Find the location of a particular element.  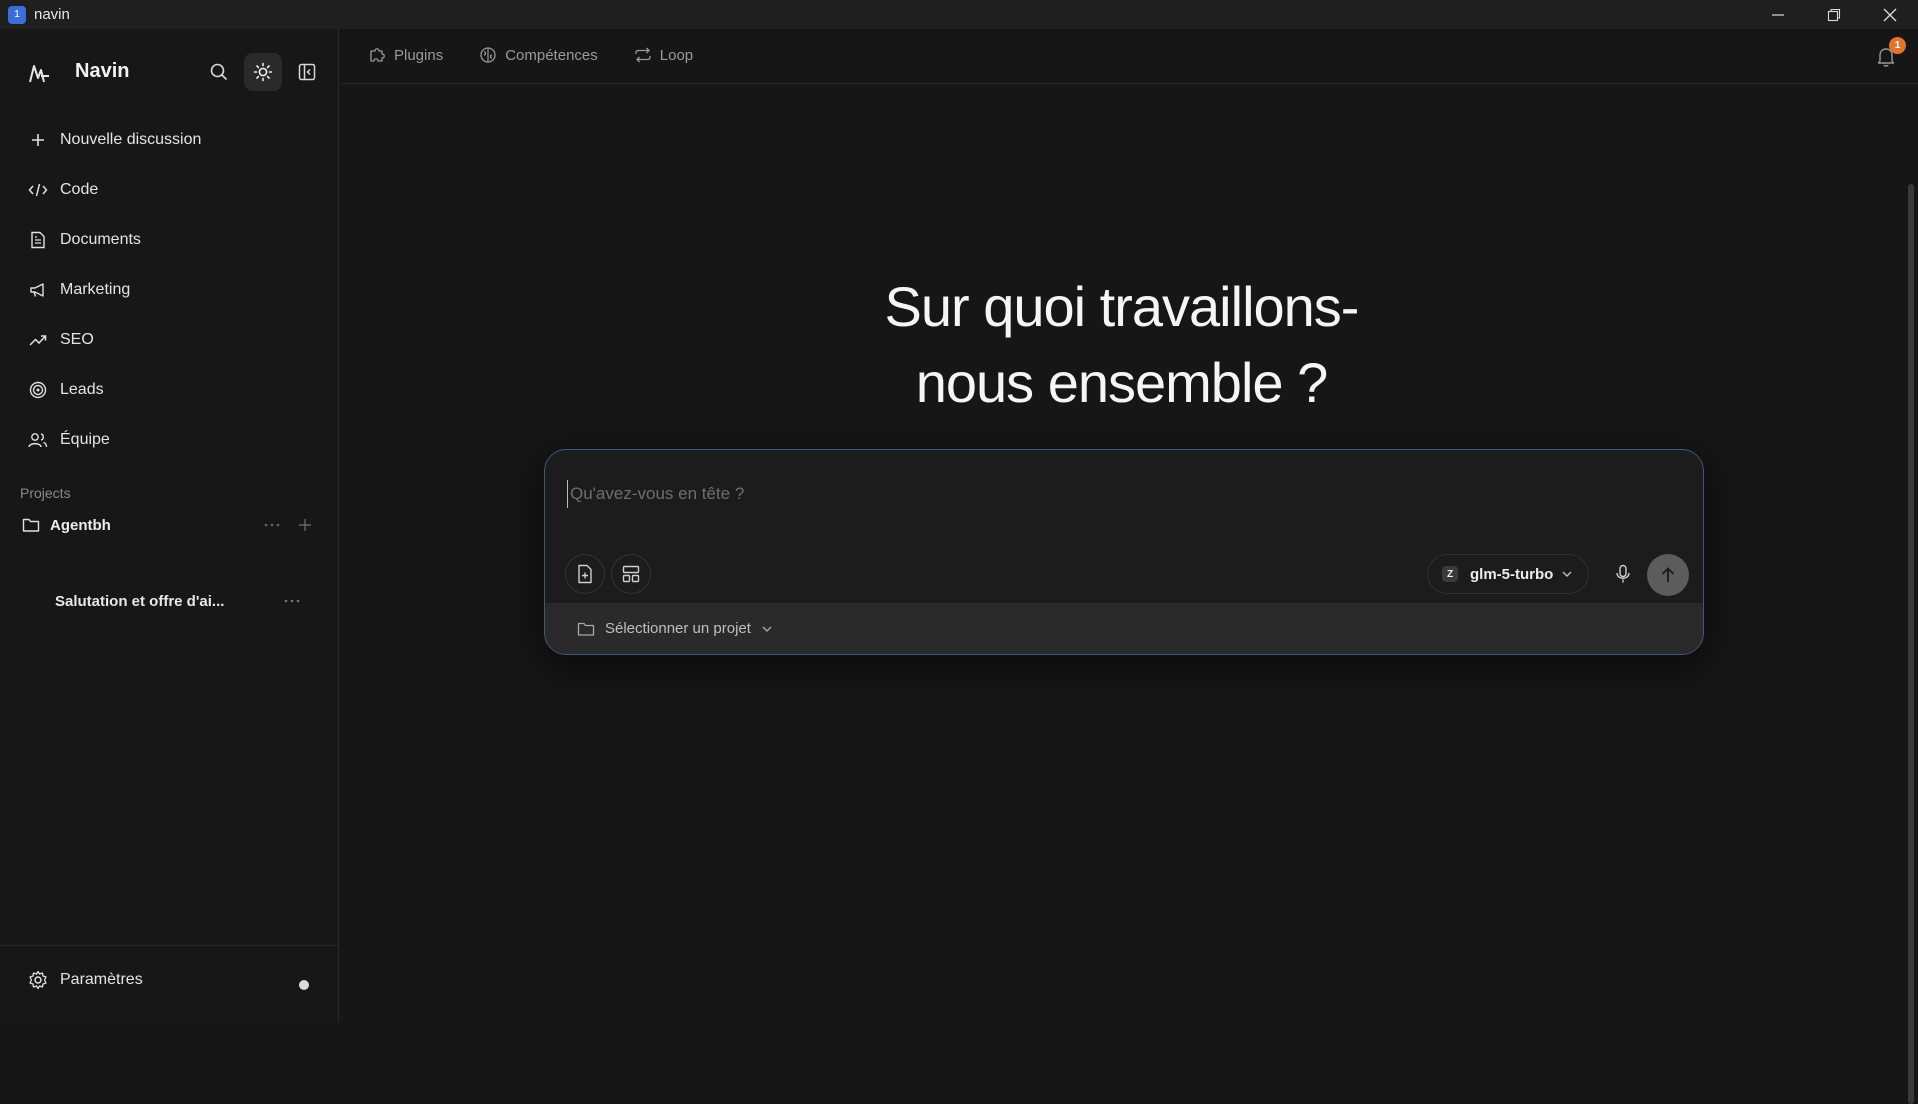

add-chat-icon is located at coordinates (305, 525).